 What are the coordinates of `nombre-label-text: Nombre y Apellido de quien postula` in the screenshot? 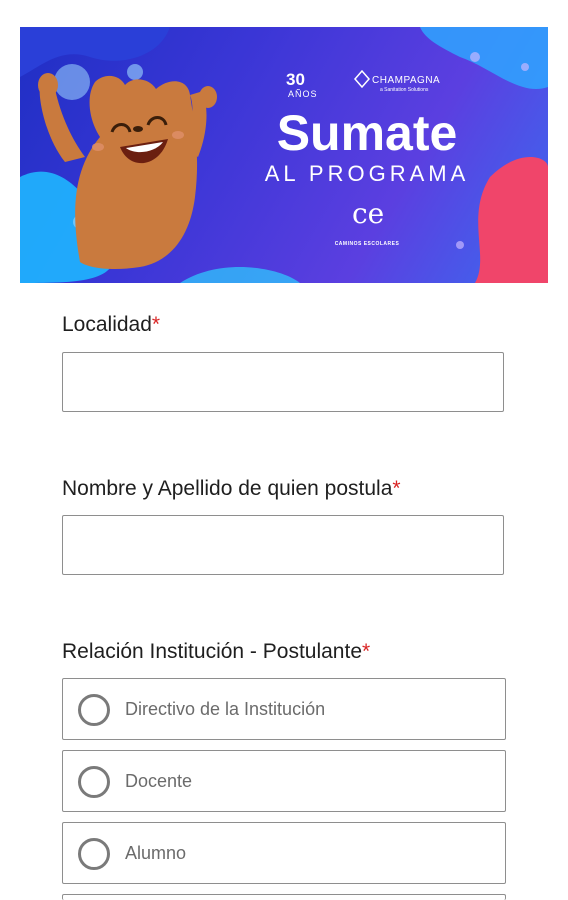 It's located at (227, 488).